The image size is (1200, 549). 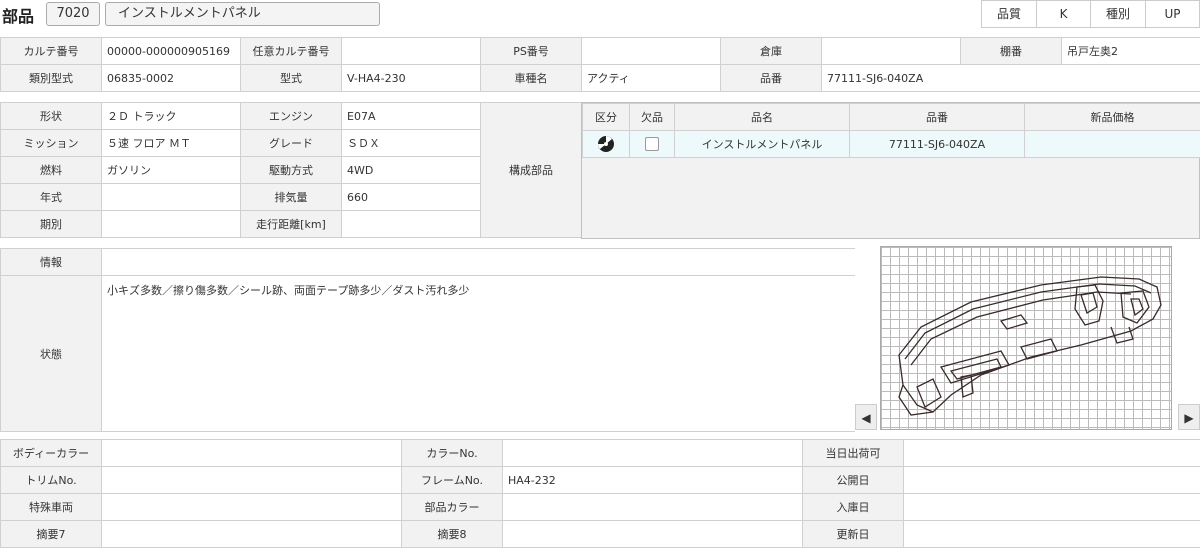 I want to click on engine-label: エンジン, so click(x=291, y=116).